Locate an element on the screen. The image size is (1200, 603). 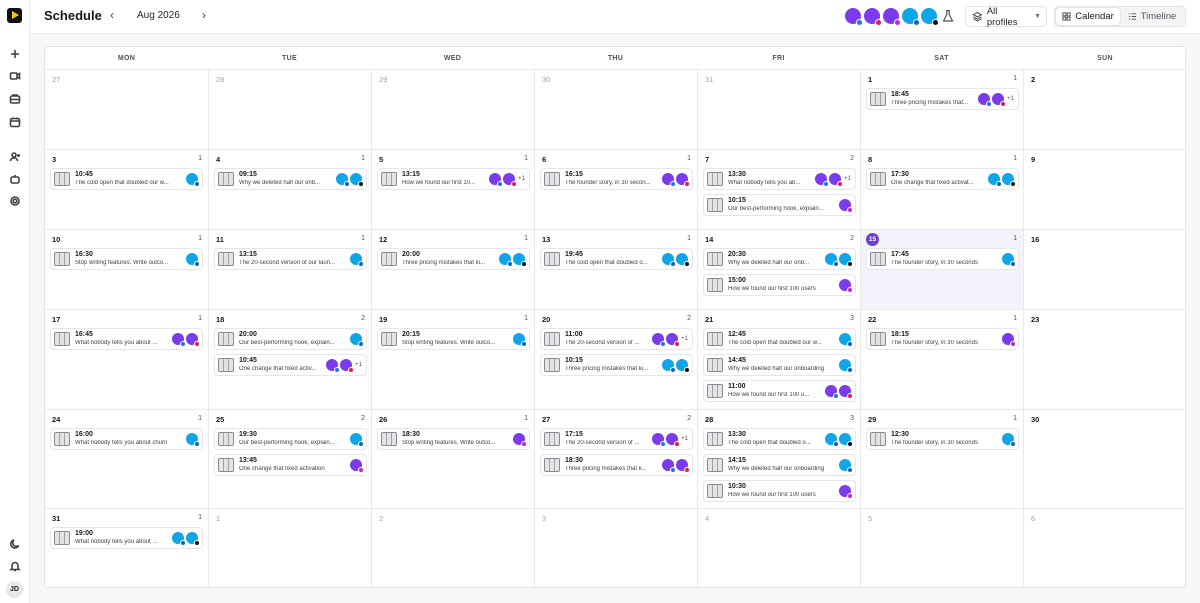
next-month-button: › is located at coordinates (204, 15).